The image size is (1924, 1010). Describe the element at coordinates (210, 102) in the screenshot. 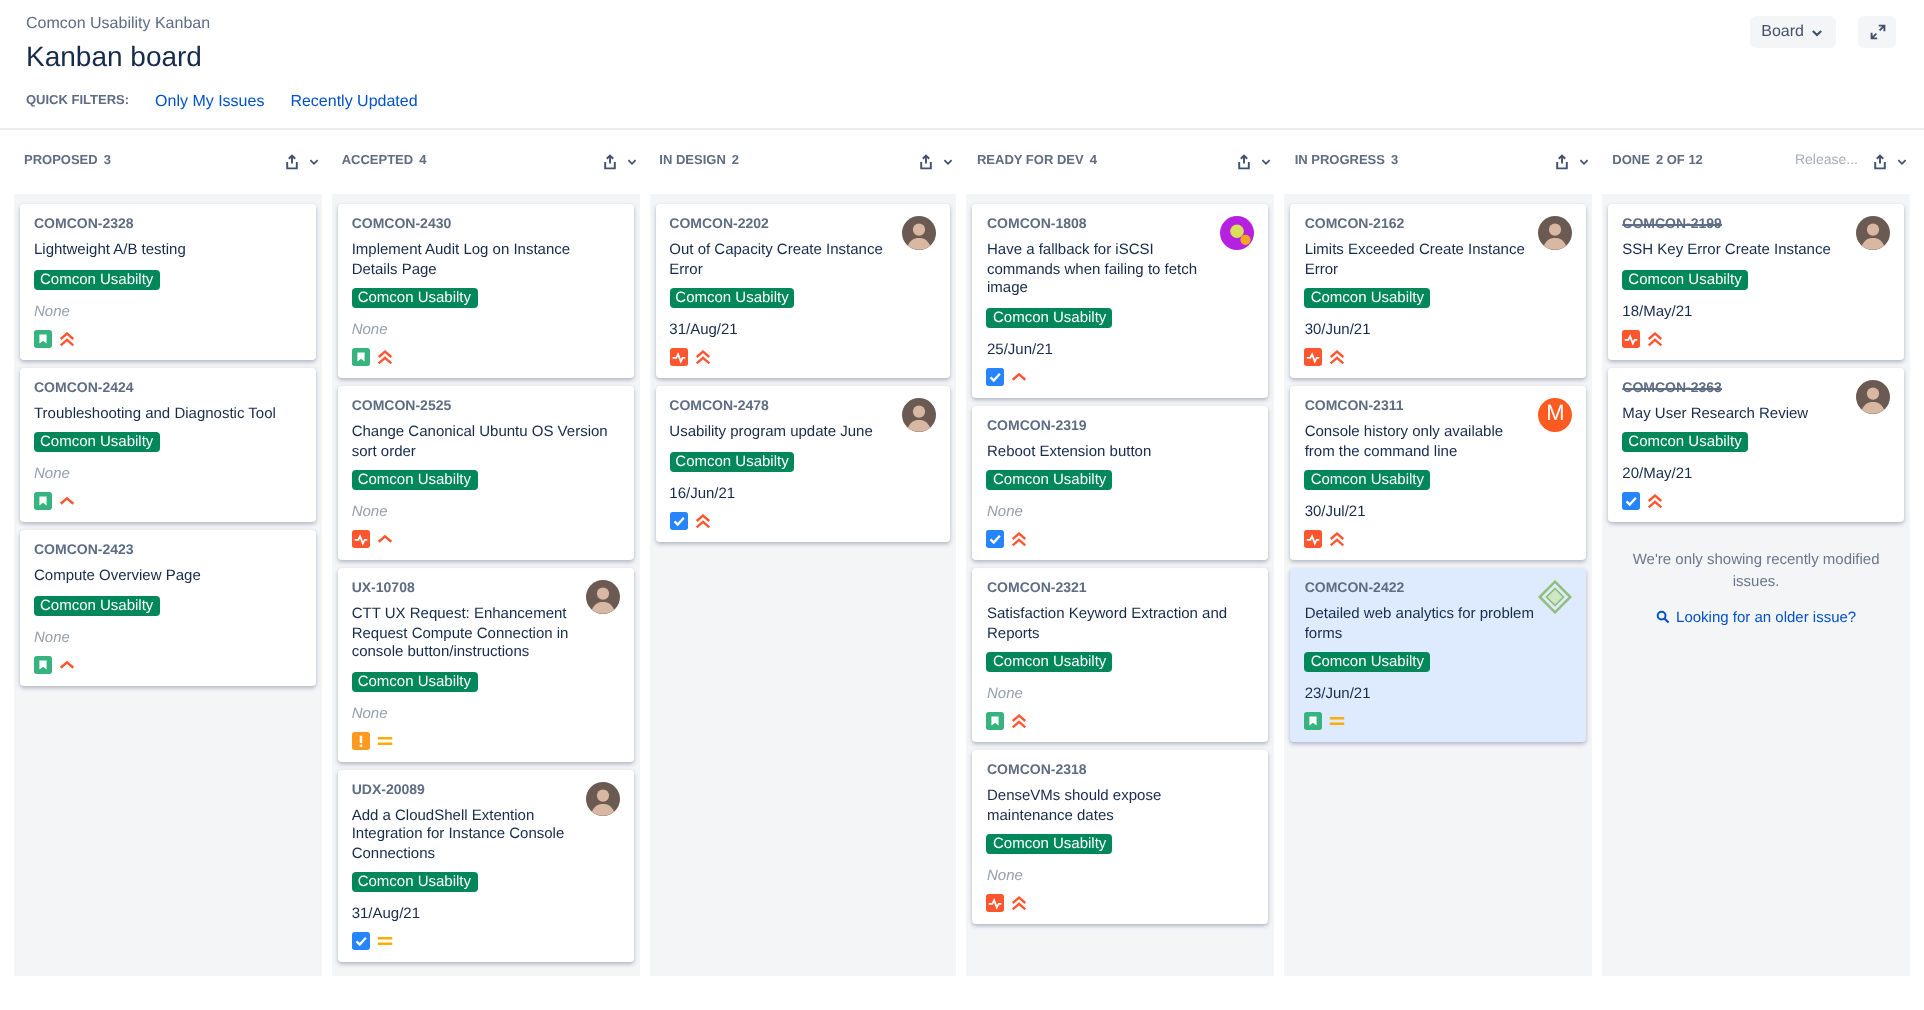

I see `quick-filter-link: Only My Issues` at that location.